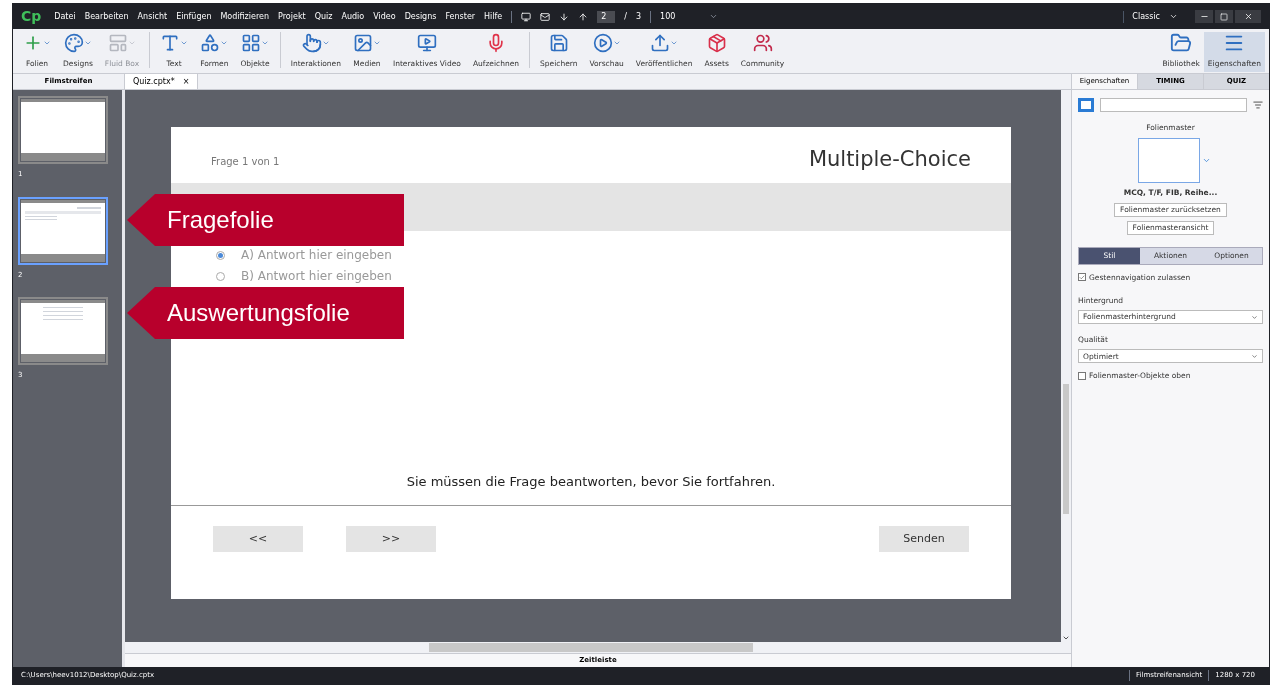 This screenshot has width=1274, height=685. Describe the element at coordinates (311, 43) in the screenshot. I see `pointer-icon` at that location.